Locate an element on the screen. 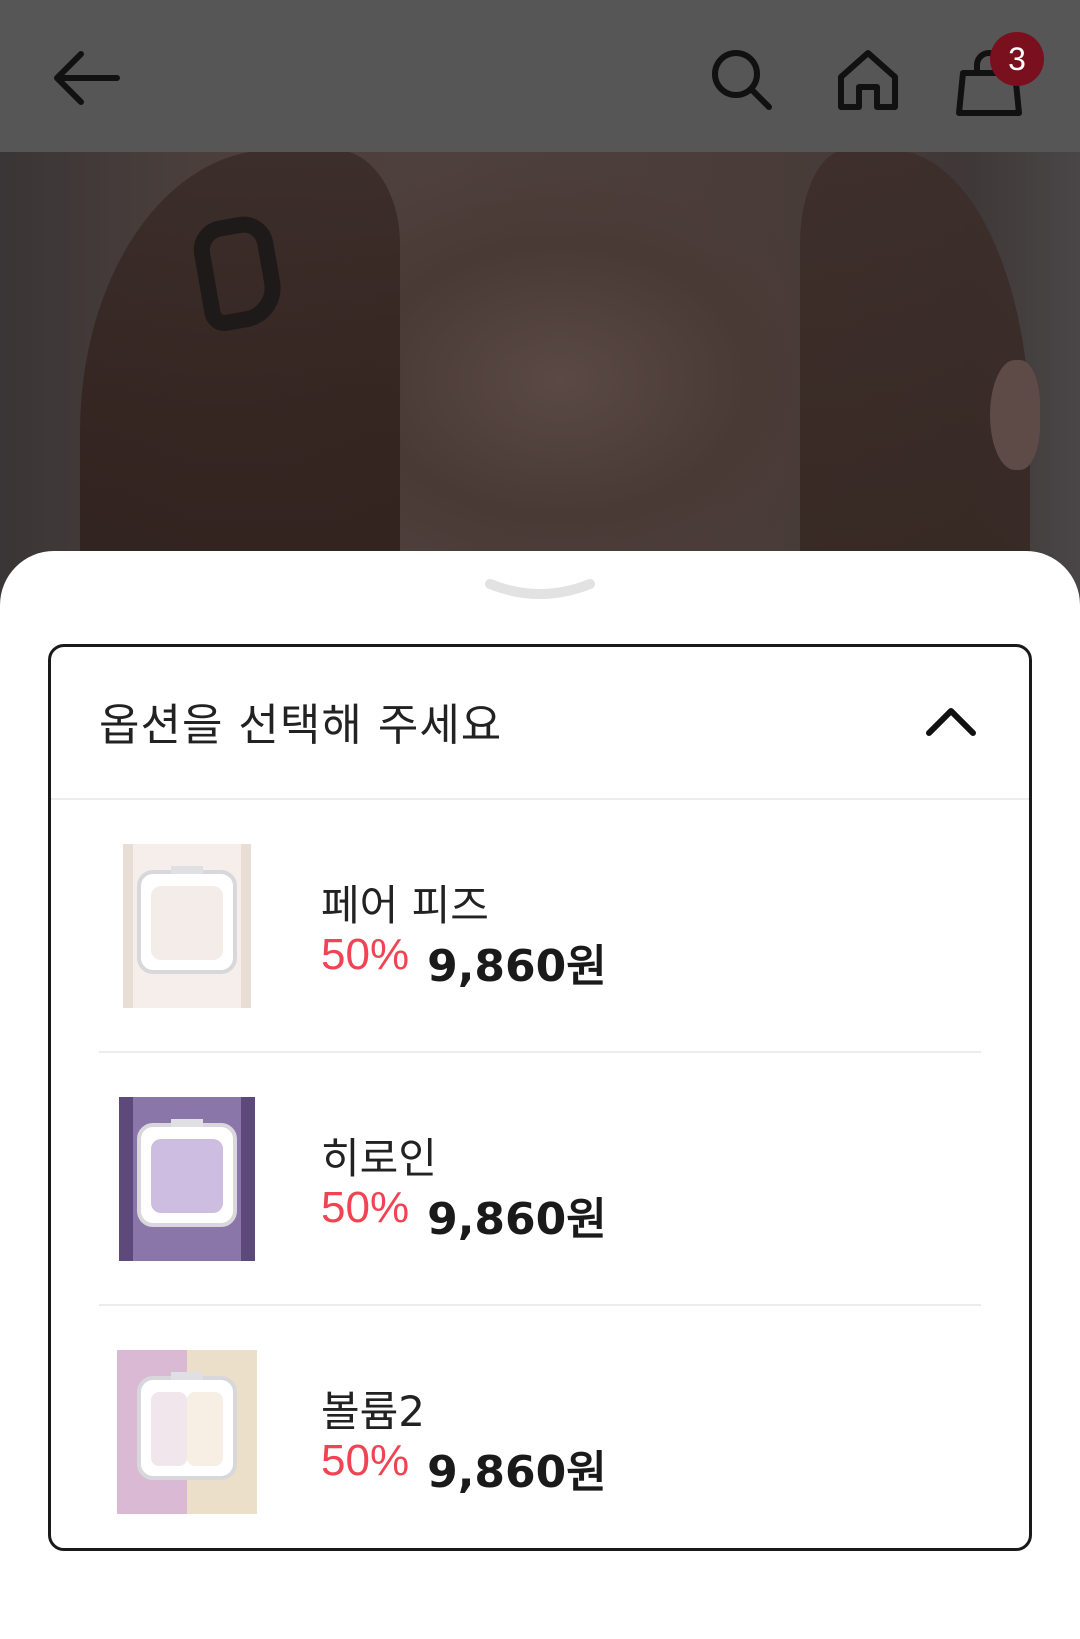 The image size is (1080, 1639). collapse-button is located at coordinates (951, 721).